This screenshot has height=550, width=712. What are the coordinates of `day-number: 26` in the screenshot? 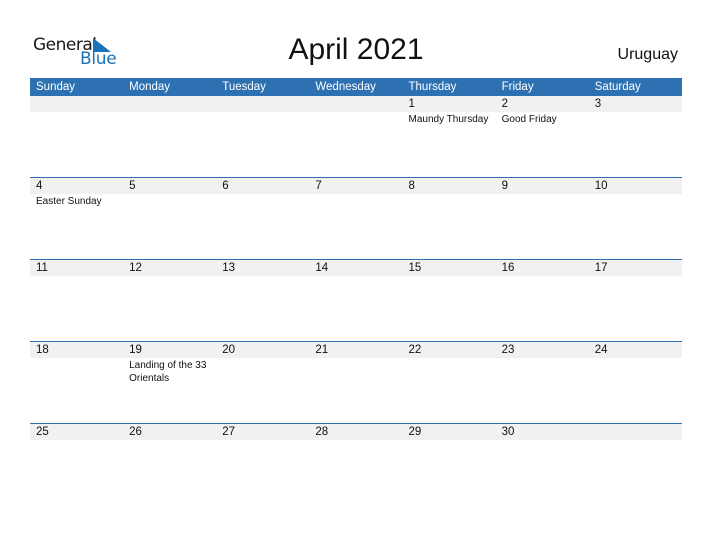 It's located at (135, 432).